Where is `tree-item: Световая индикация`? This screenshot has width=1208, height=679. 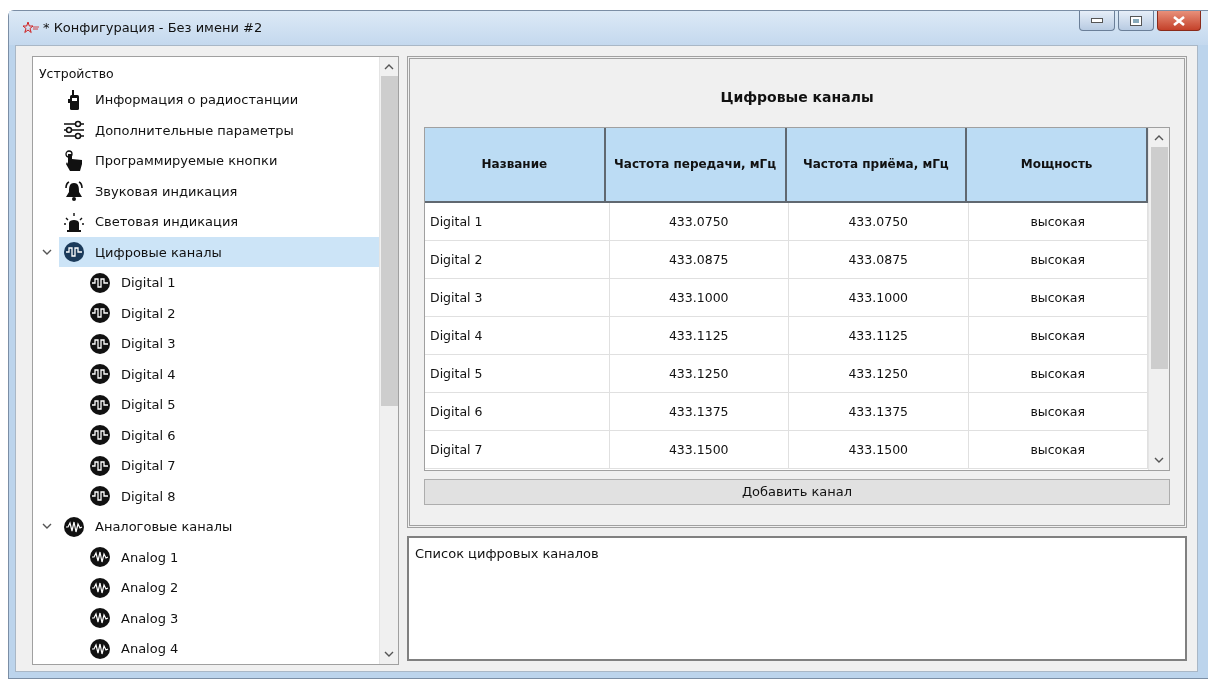
tree-item: Световая индикация is located at coordinates (219, 221).